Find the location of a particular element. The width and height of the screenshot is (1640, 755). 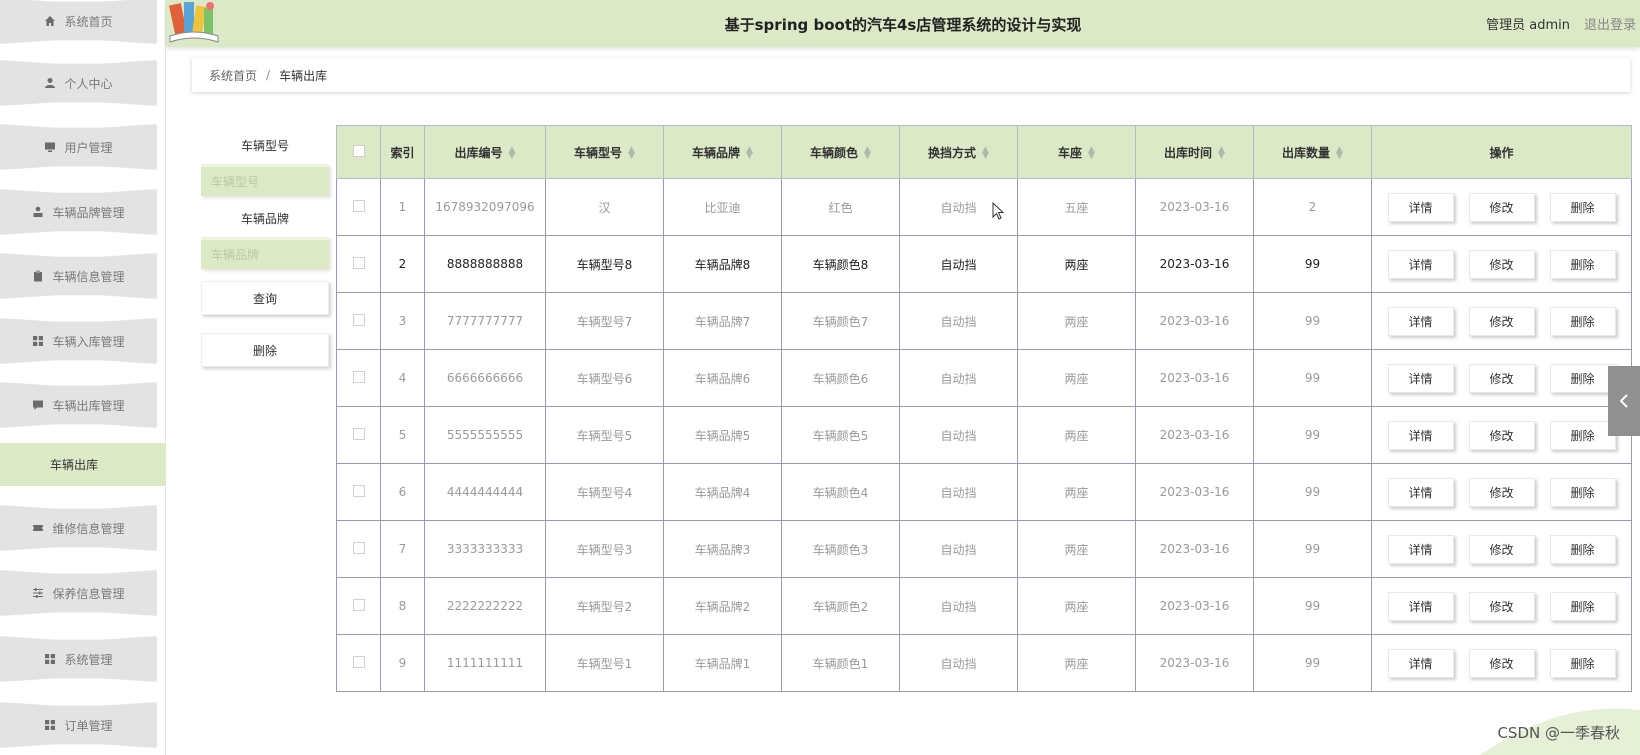

column-header: 出库时间 ▲ ▼ is located at coordinates (1194, 152).